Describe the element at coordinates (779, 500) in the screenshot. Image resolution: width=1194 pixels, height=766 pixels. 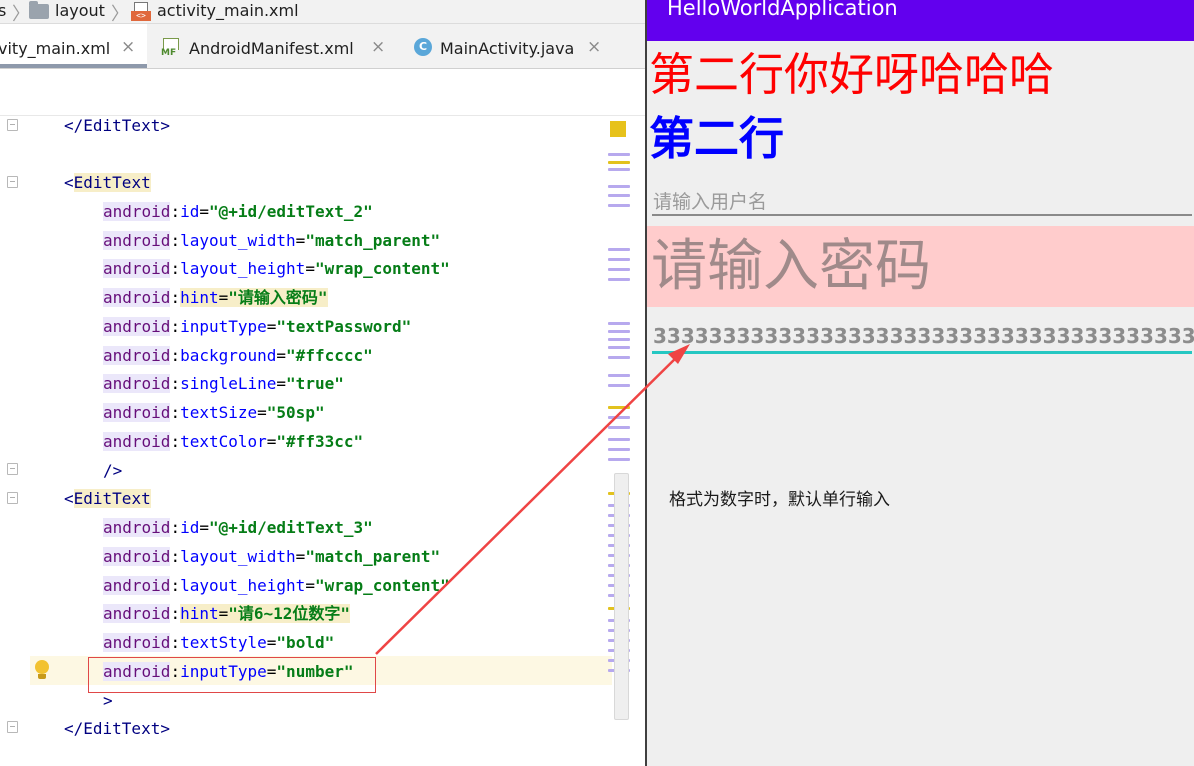
I see `annotation-note: 格式为数字时，默认单行输入` at that location.